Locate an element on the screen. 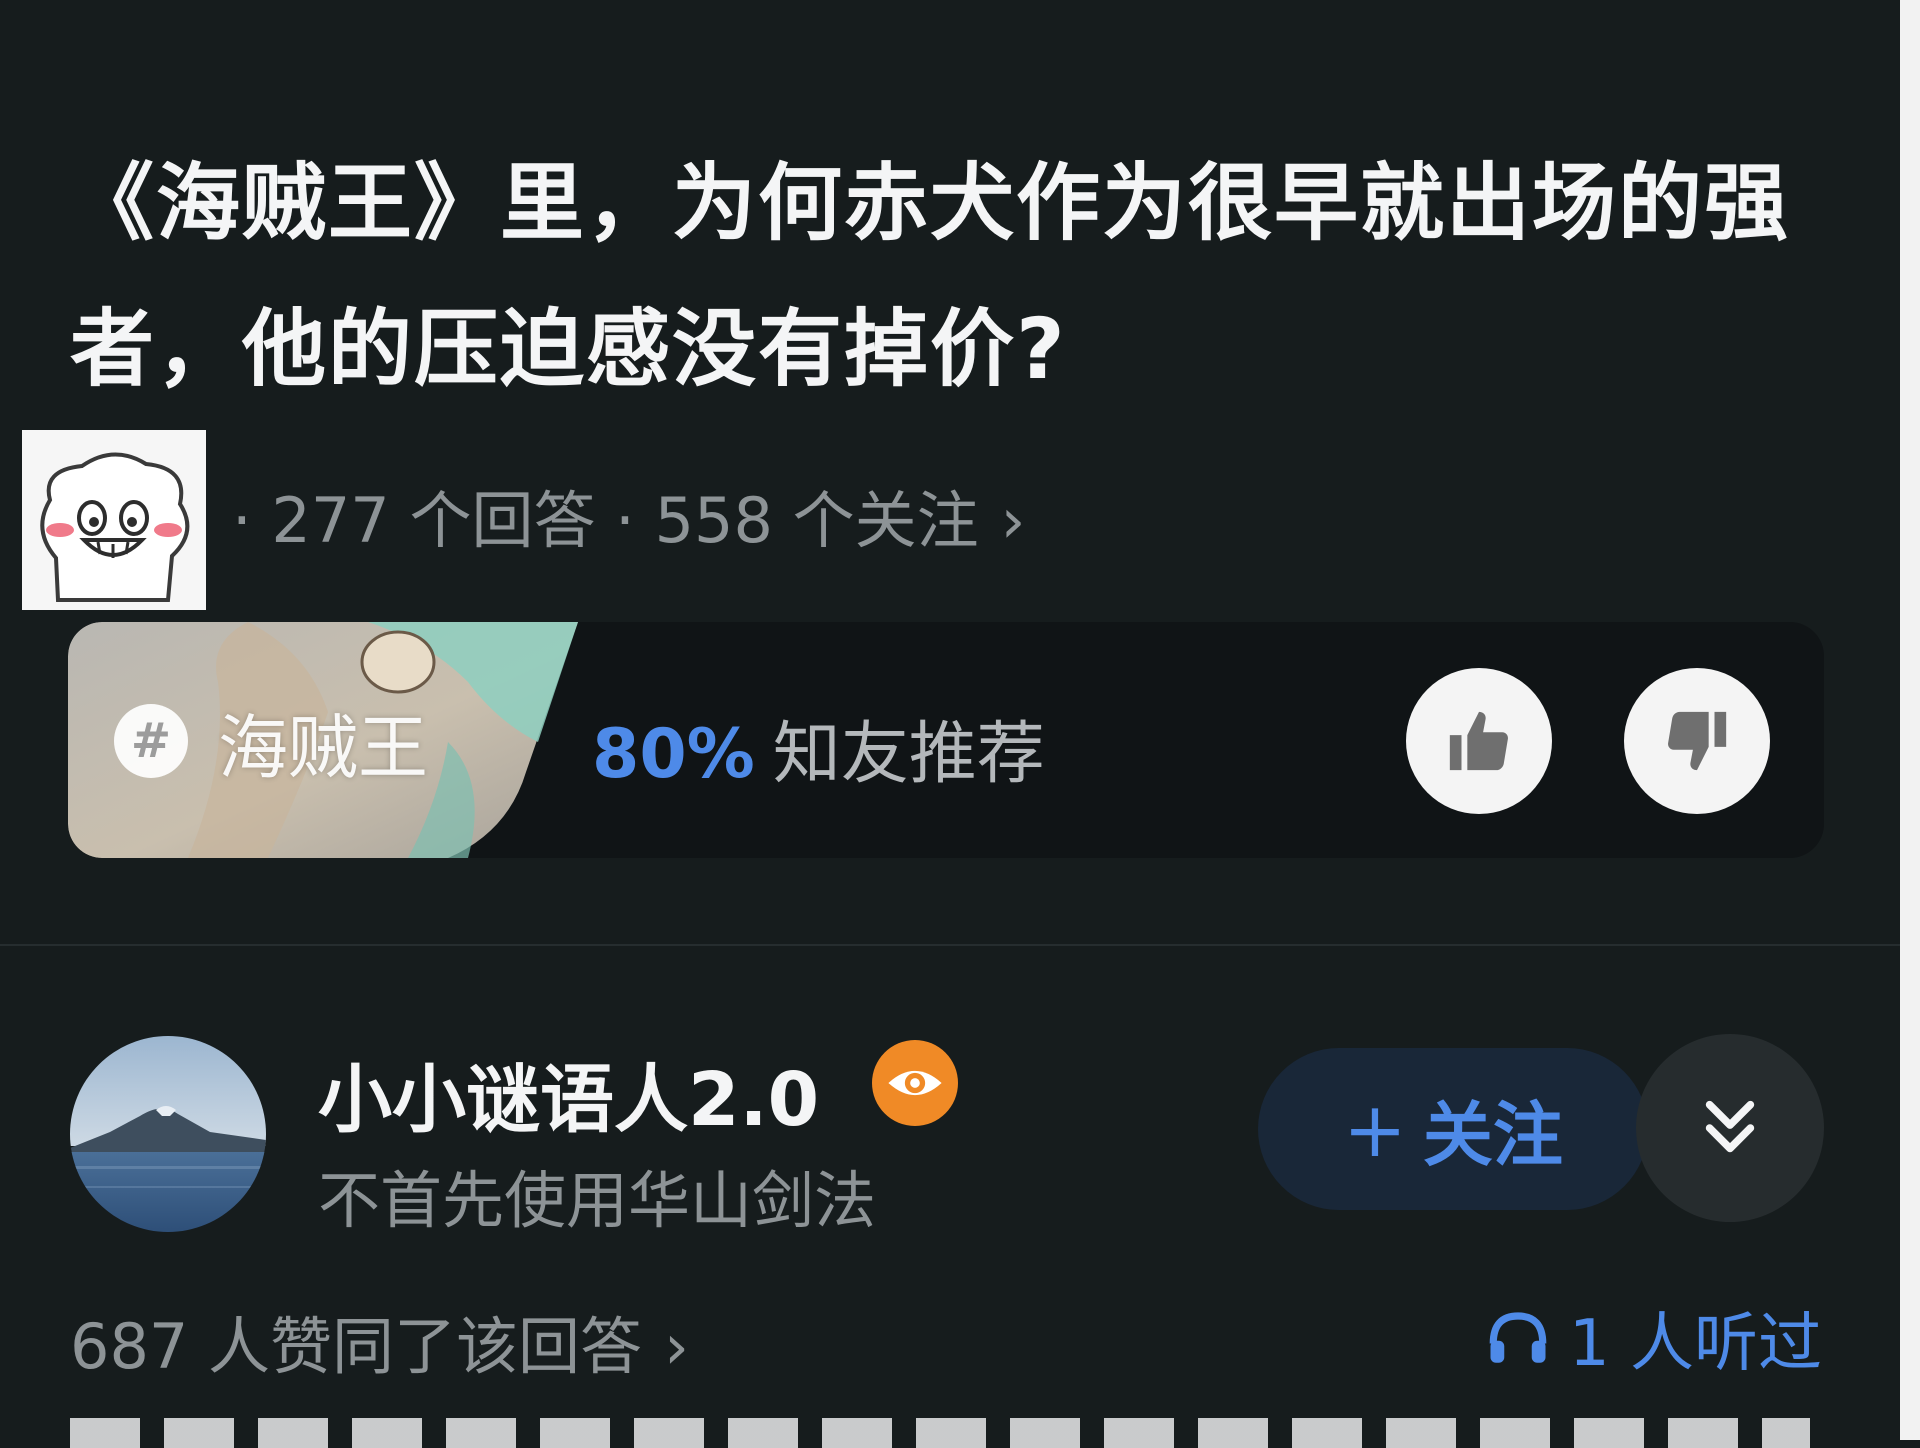  question-stats: · 277 个回答 · 558 个关注 is located at coordinates (605, 520).